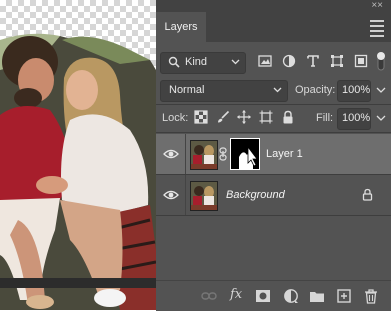  What do you see at coordinates (289, 61) in the screenshot?
I see `adjustment-filter-icon` at bounding box center [289, 61].